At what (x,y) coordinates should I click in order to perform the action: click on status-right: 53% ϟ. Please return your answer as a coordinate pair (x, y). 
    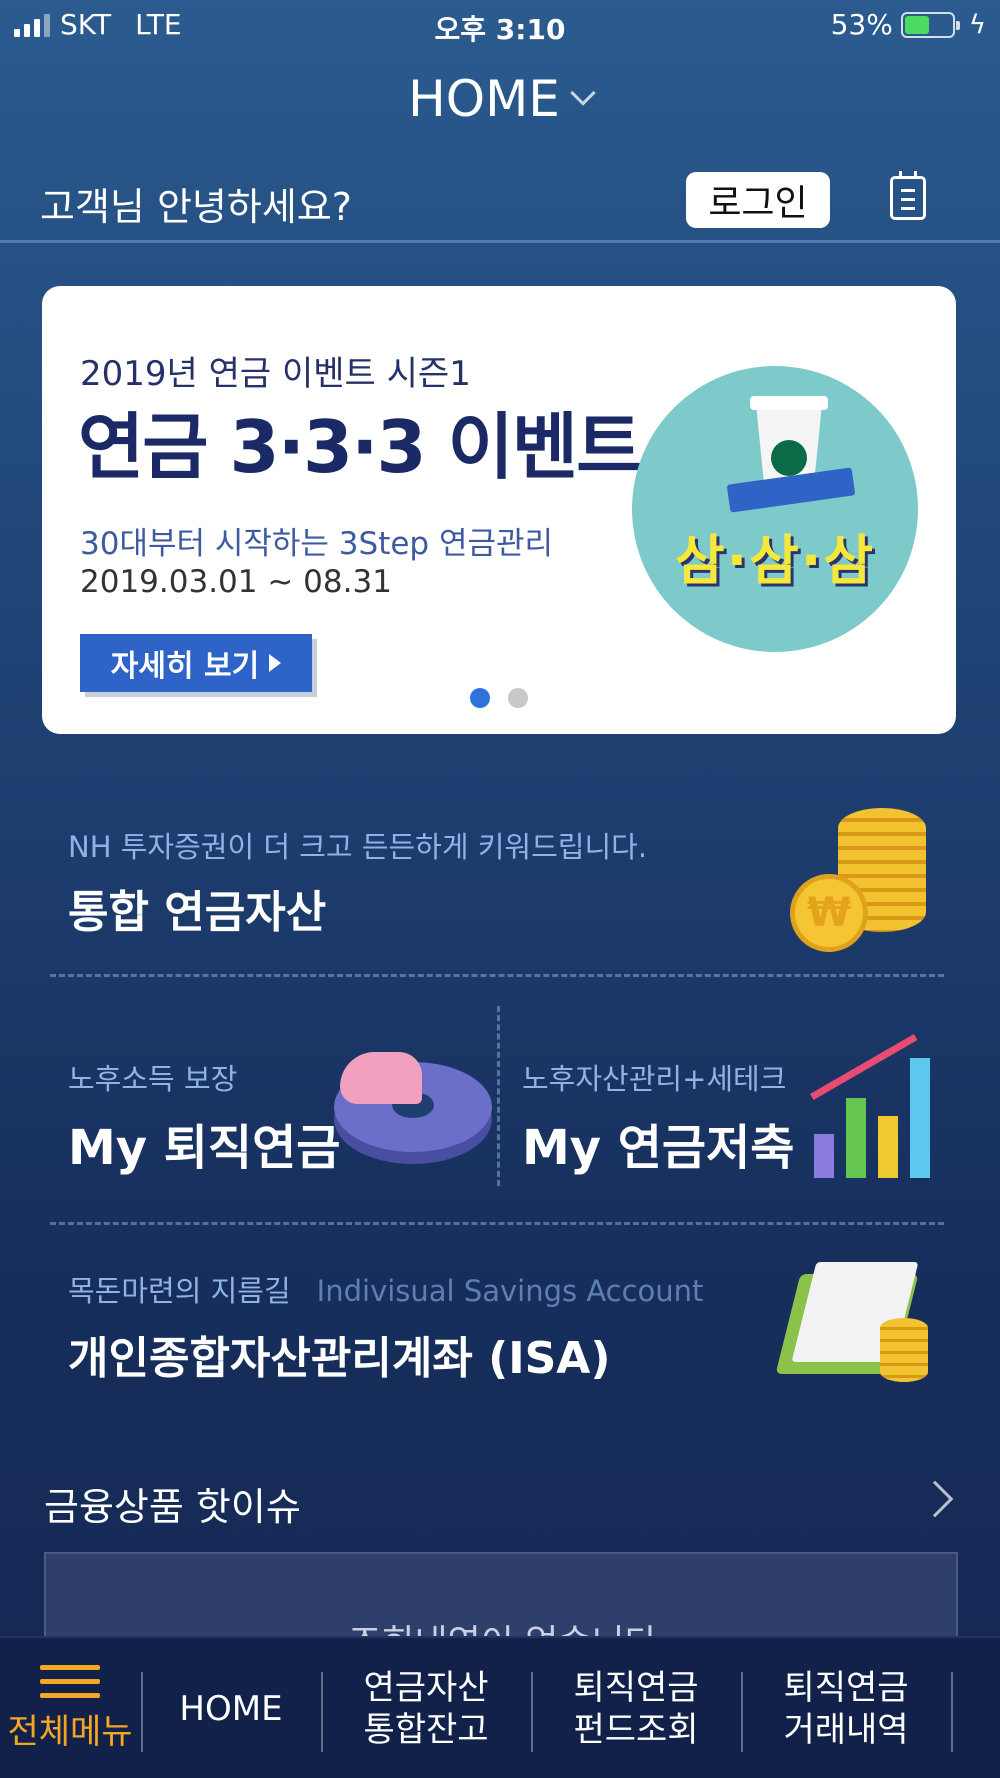
    Looking at the image, I should click on (908, 24).